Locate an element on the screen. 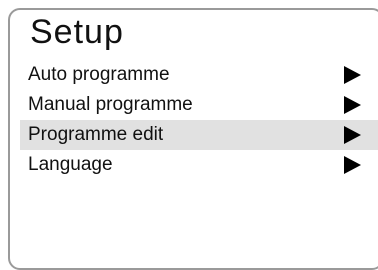  menu-item-programme-edit: Programme edit is located at coordinates (199, 135).